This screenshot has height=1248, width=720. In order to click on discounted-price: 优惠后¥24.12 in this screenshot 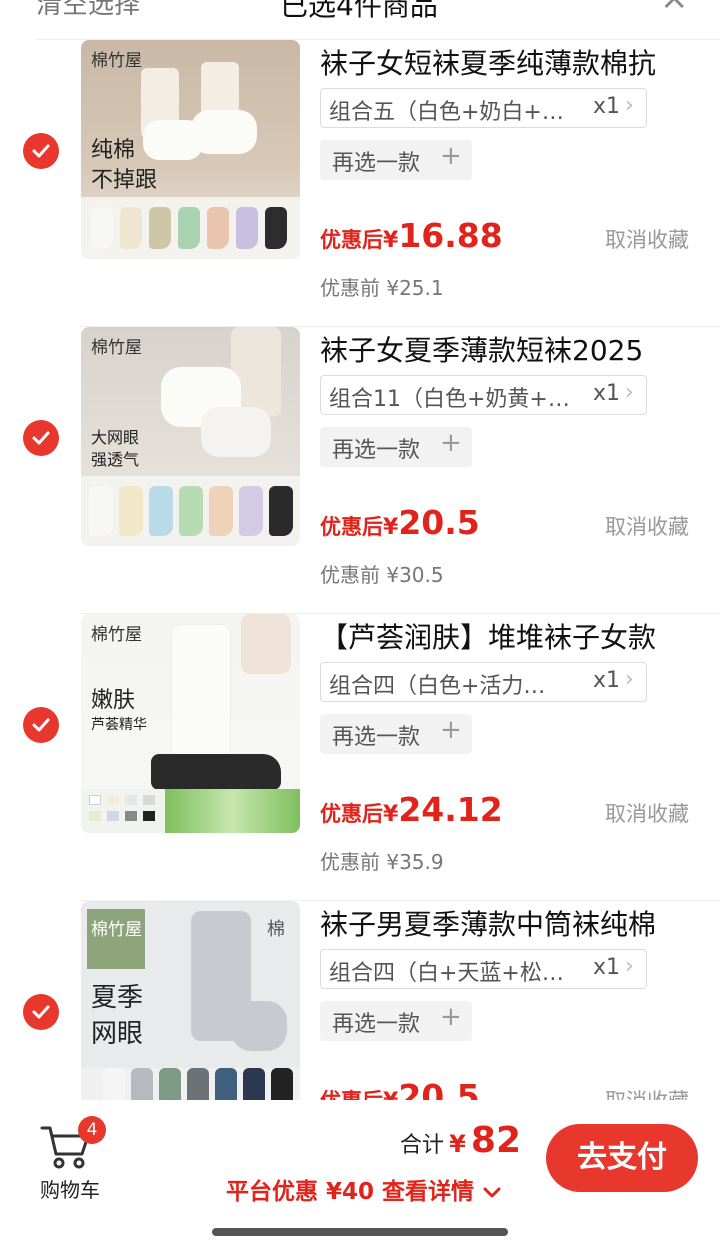, I will do `click(411, 809)`.